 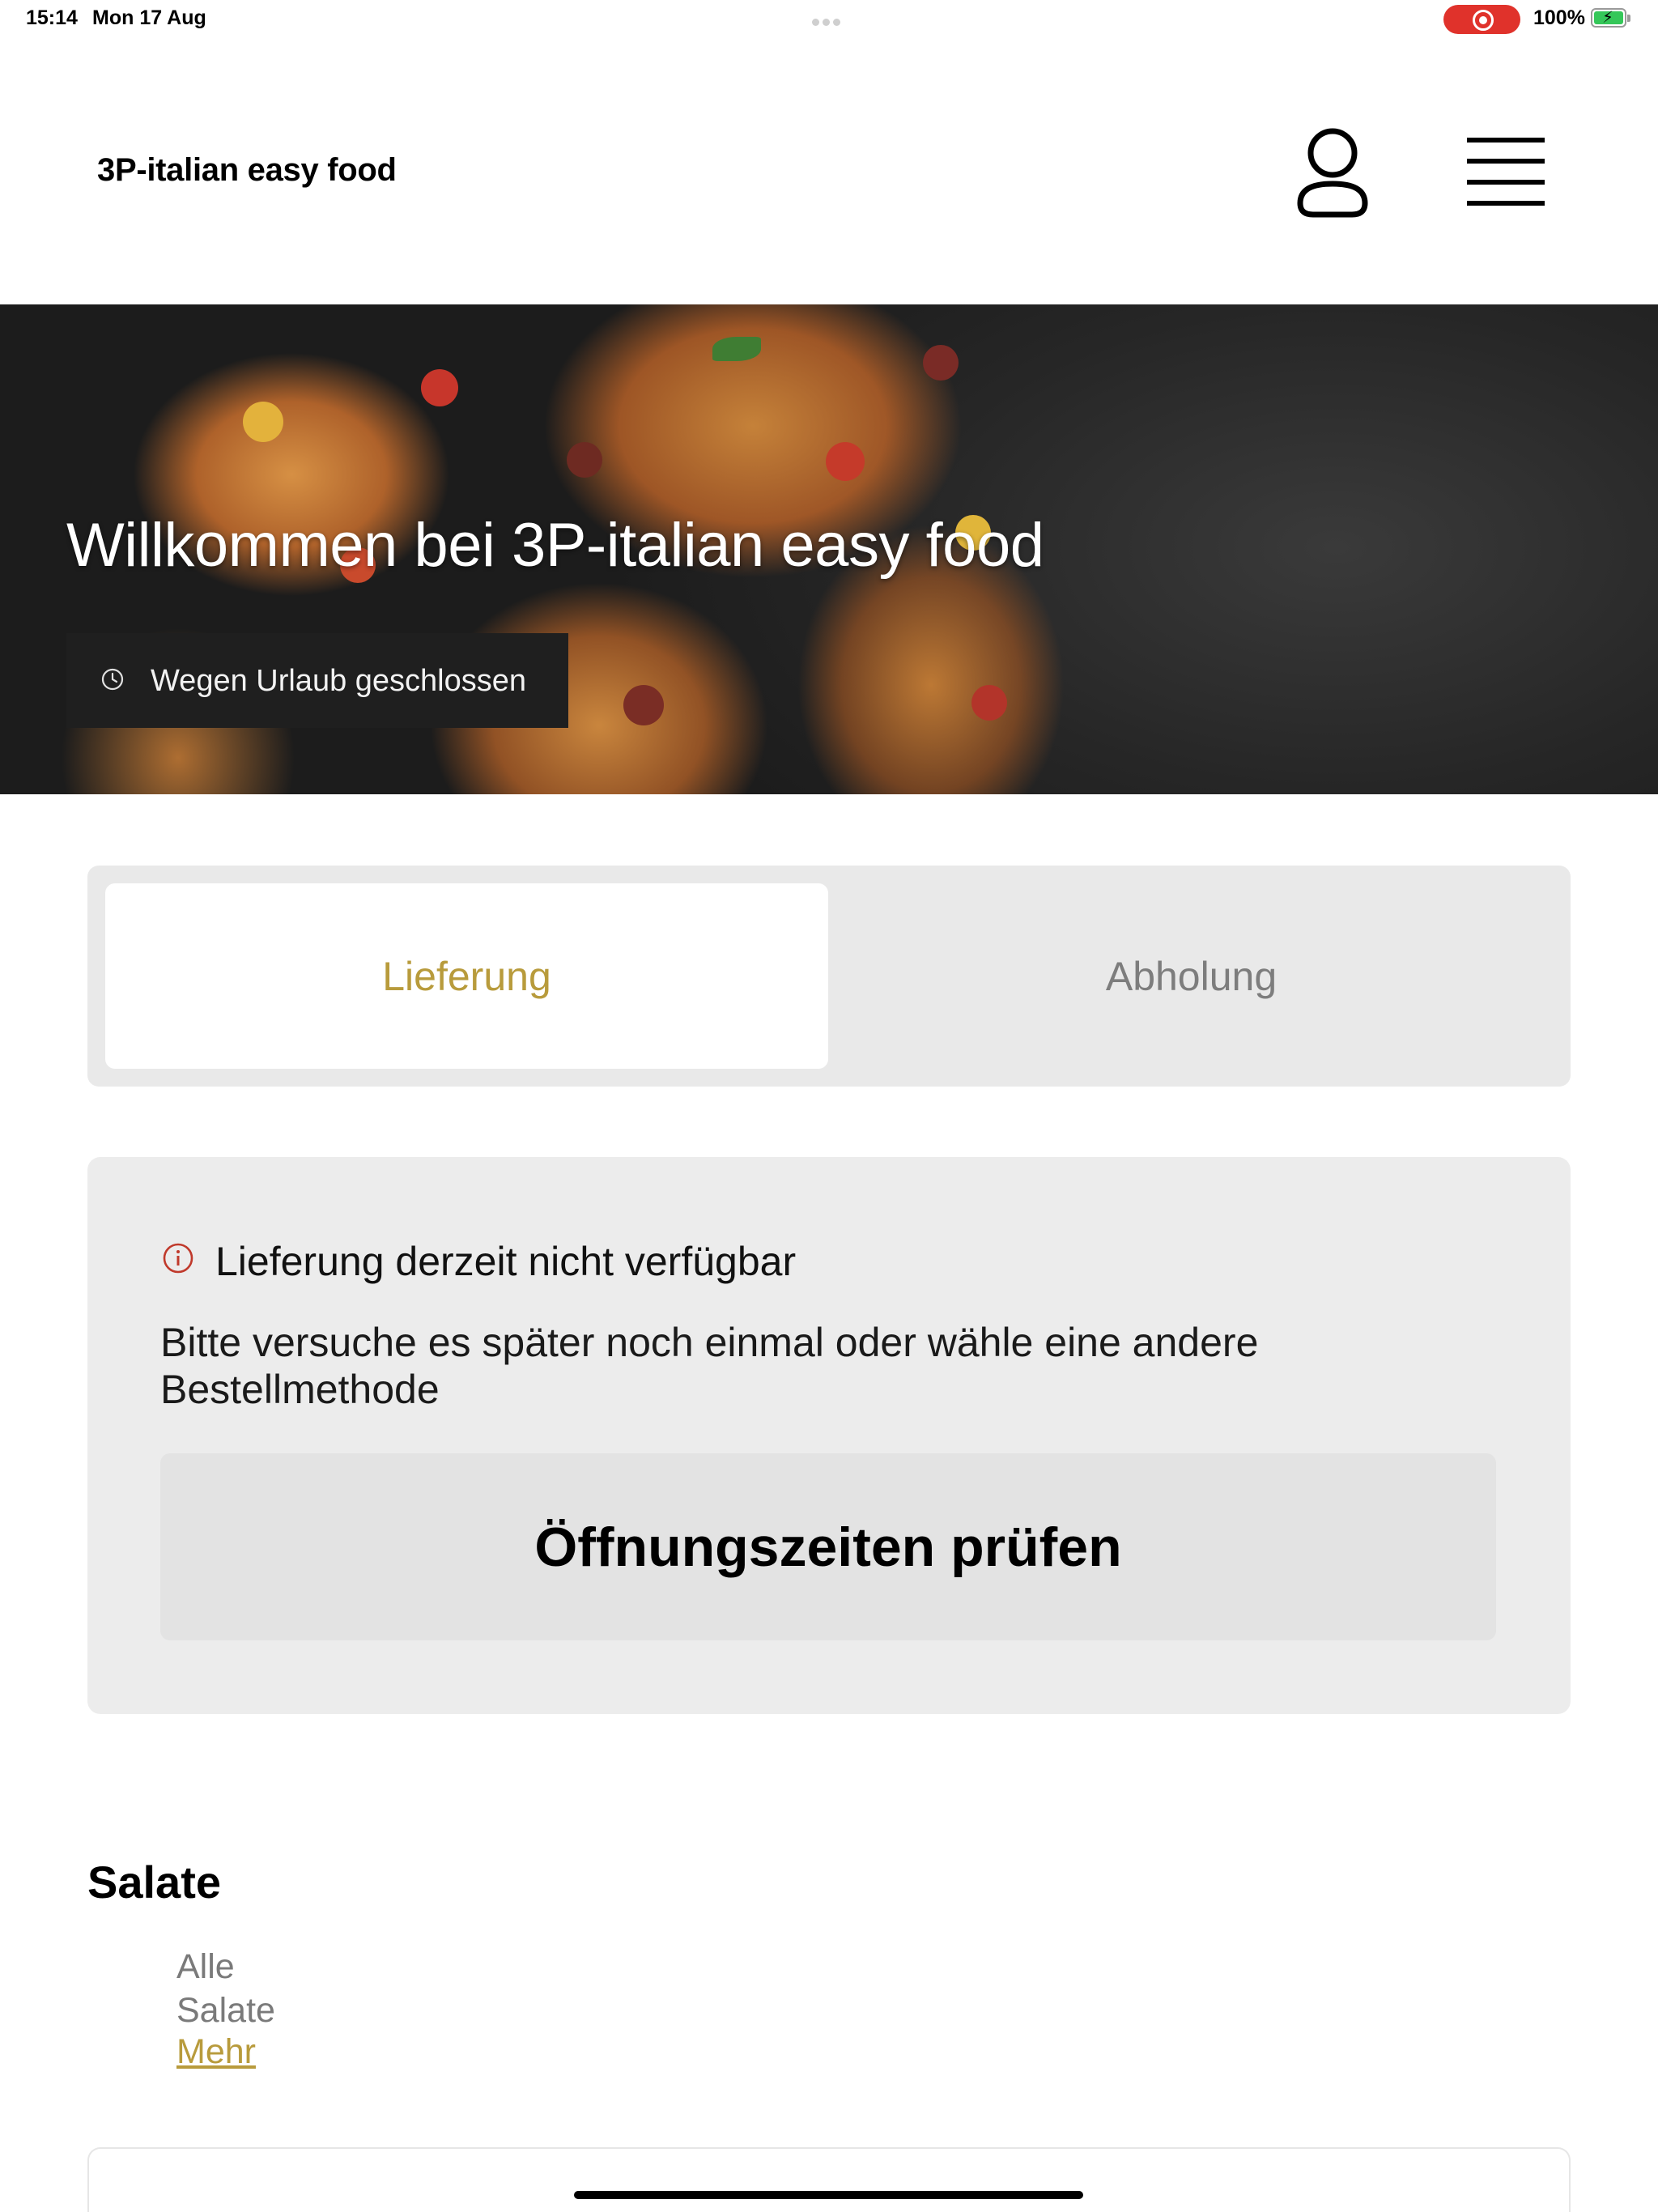 I want to click on welcome-title: Willkommen bei 3P-italian easy food, so click(x=555, y=545).